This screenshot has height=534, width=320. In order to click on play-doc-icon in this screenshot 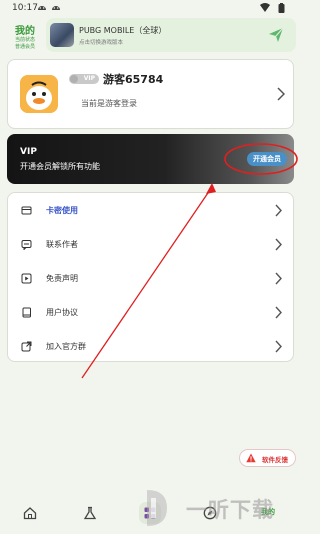, I will do `click(26, 278)`.